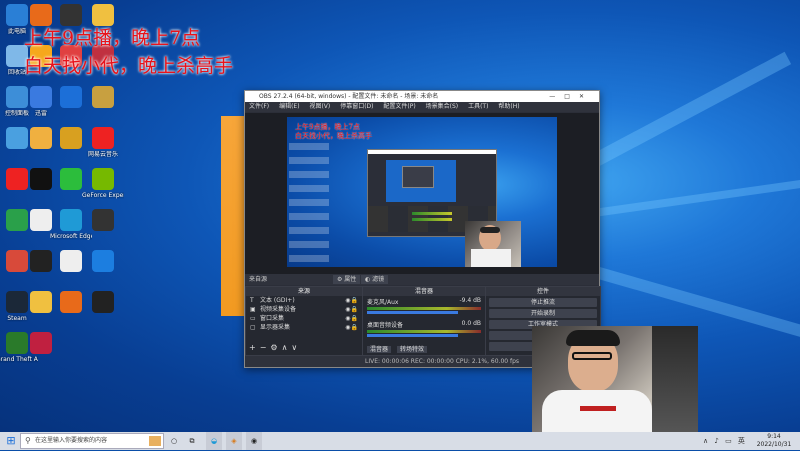 Image resolution: width=800 pixels, height=451 pixels. What do you see at coordinates (275, 347) in the screenshot?
I see `source-actions: +−⚙∧∨` at bounding box center [275, 347].